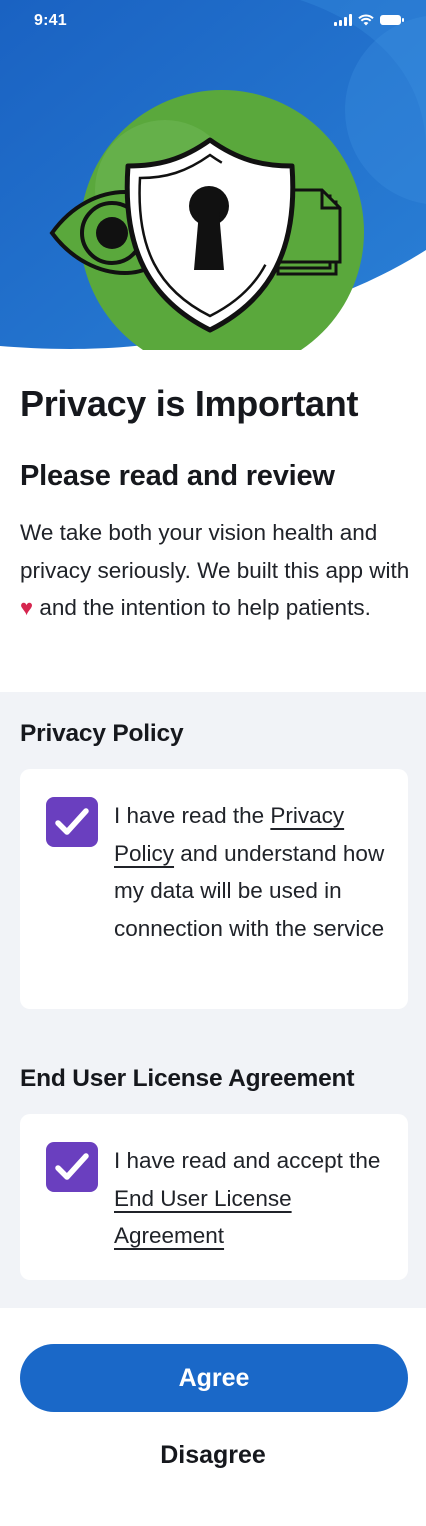  I want to click on page-title: Privacy is Important, so click(189, 403).